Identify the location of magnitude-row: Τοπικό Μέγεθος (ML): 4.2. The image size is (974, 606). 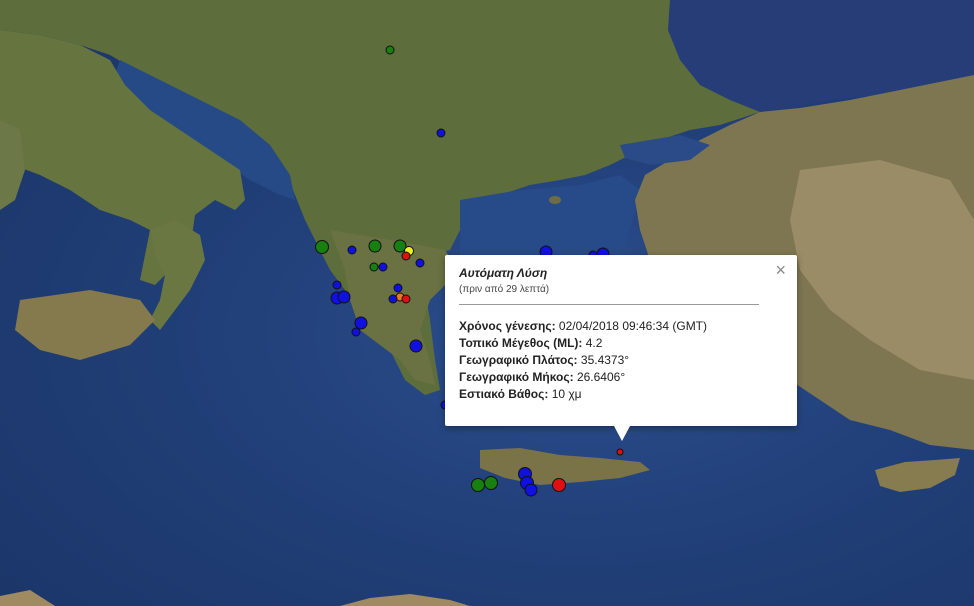
(621, 343).